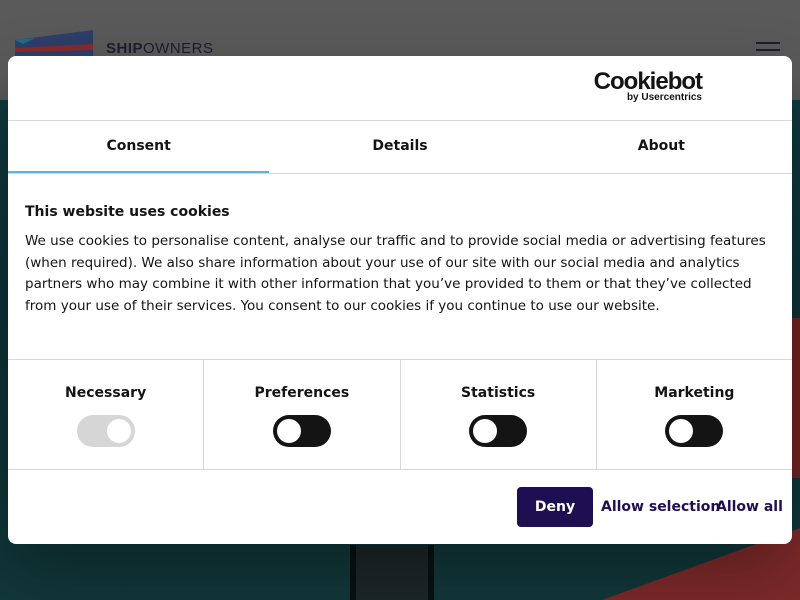 This screenshot has width=800, height=600. I want to click on marketing-switch, so click(694, 431).